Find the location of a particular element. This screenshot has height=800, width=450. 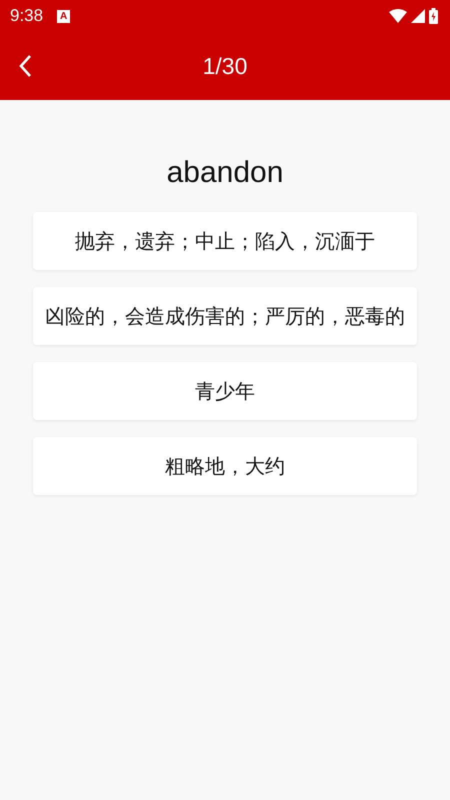

signal-icon is located at coordinates (418, 16).